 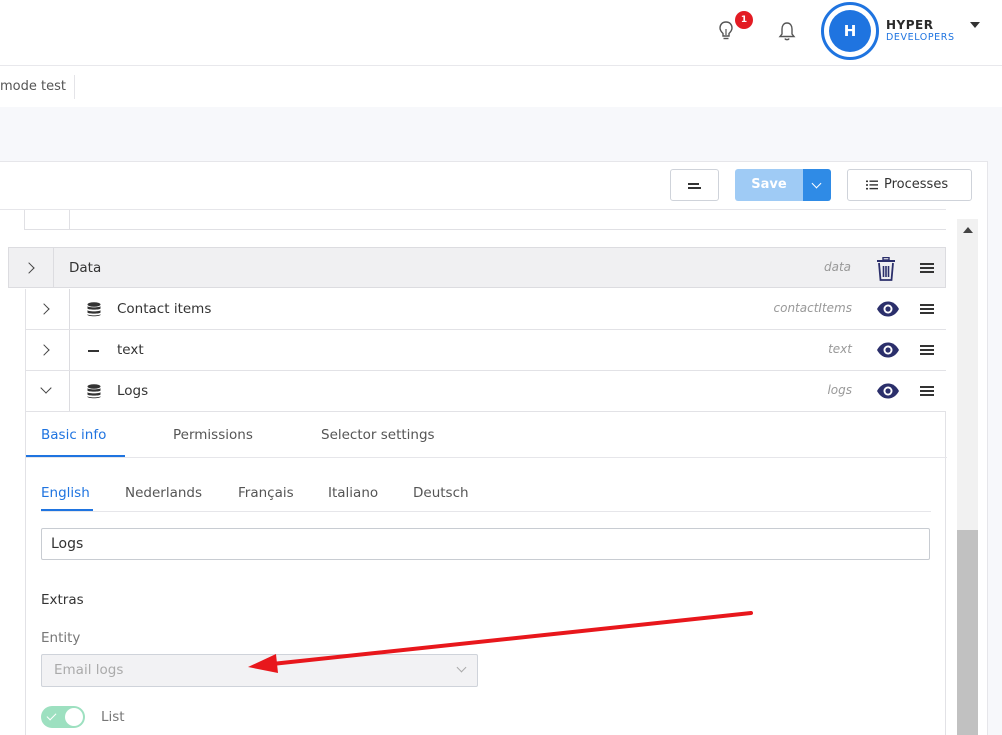 What do you see at coordinates (812, 308) in the screenshot?
I see `row-key: contactItems` at bounding box center [812, 308].